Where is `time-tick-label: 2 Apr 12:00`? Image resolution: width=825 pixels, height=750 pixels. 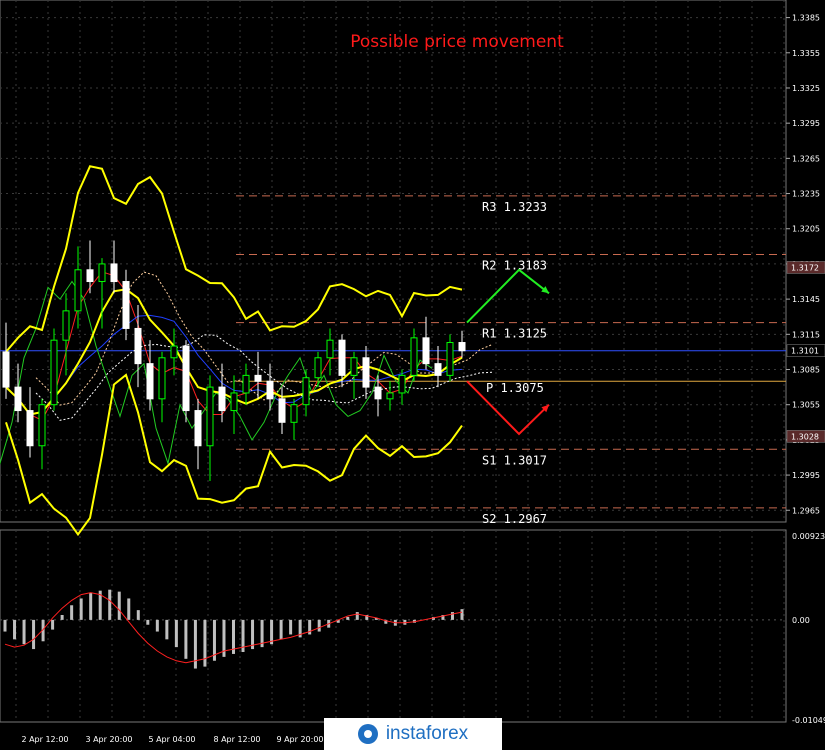
time-tick-label: 2 Apr 12:00 is located at coordinates (44, 739).